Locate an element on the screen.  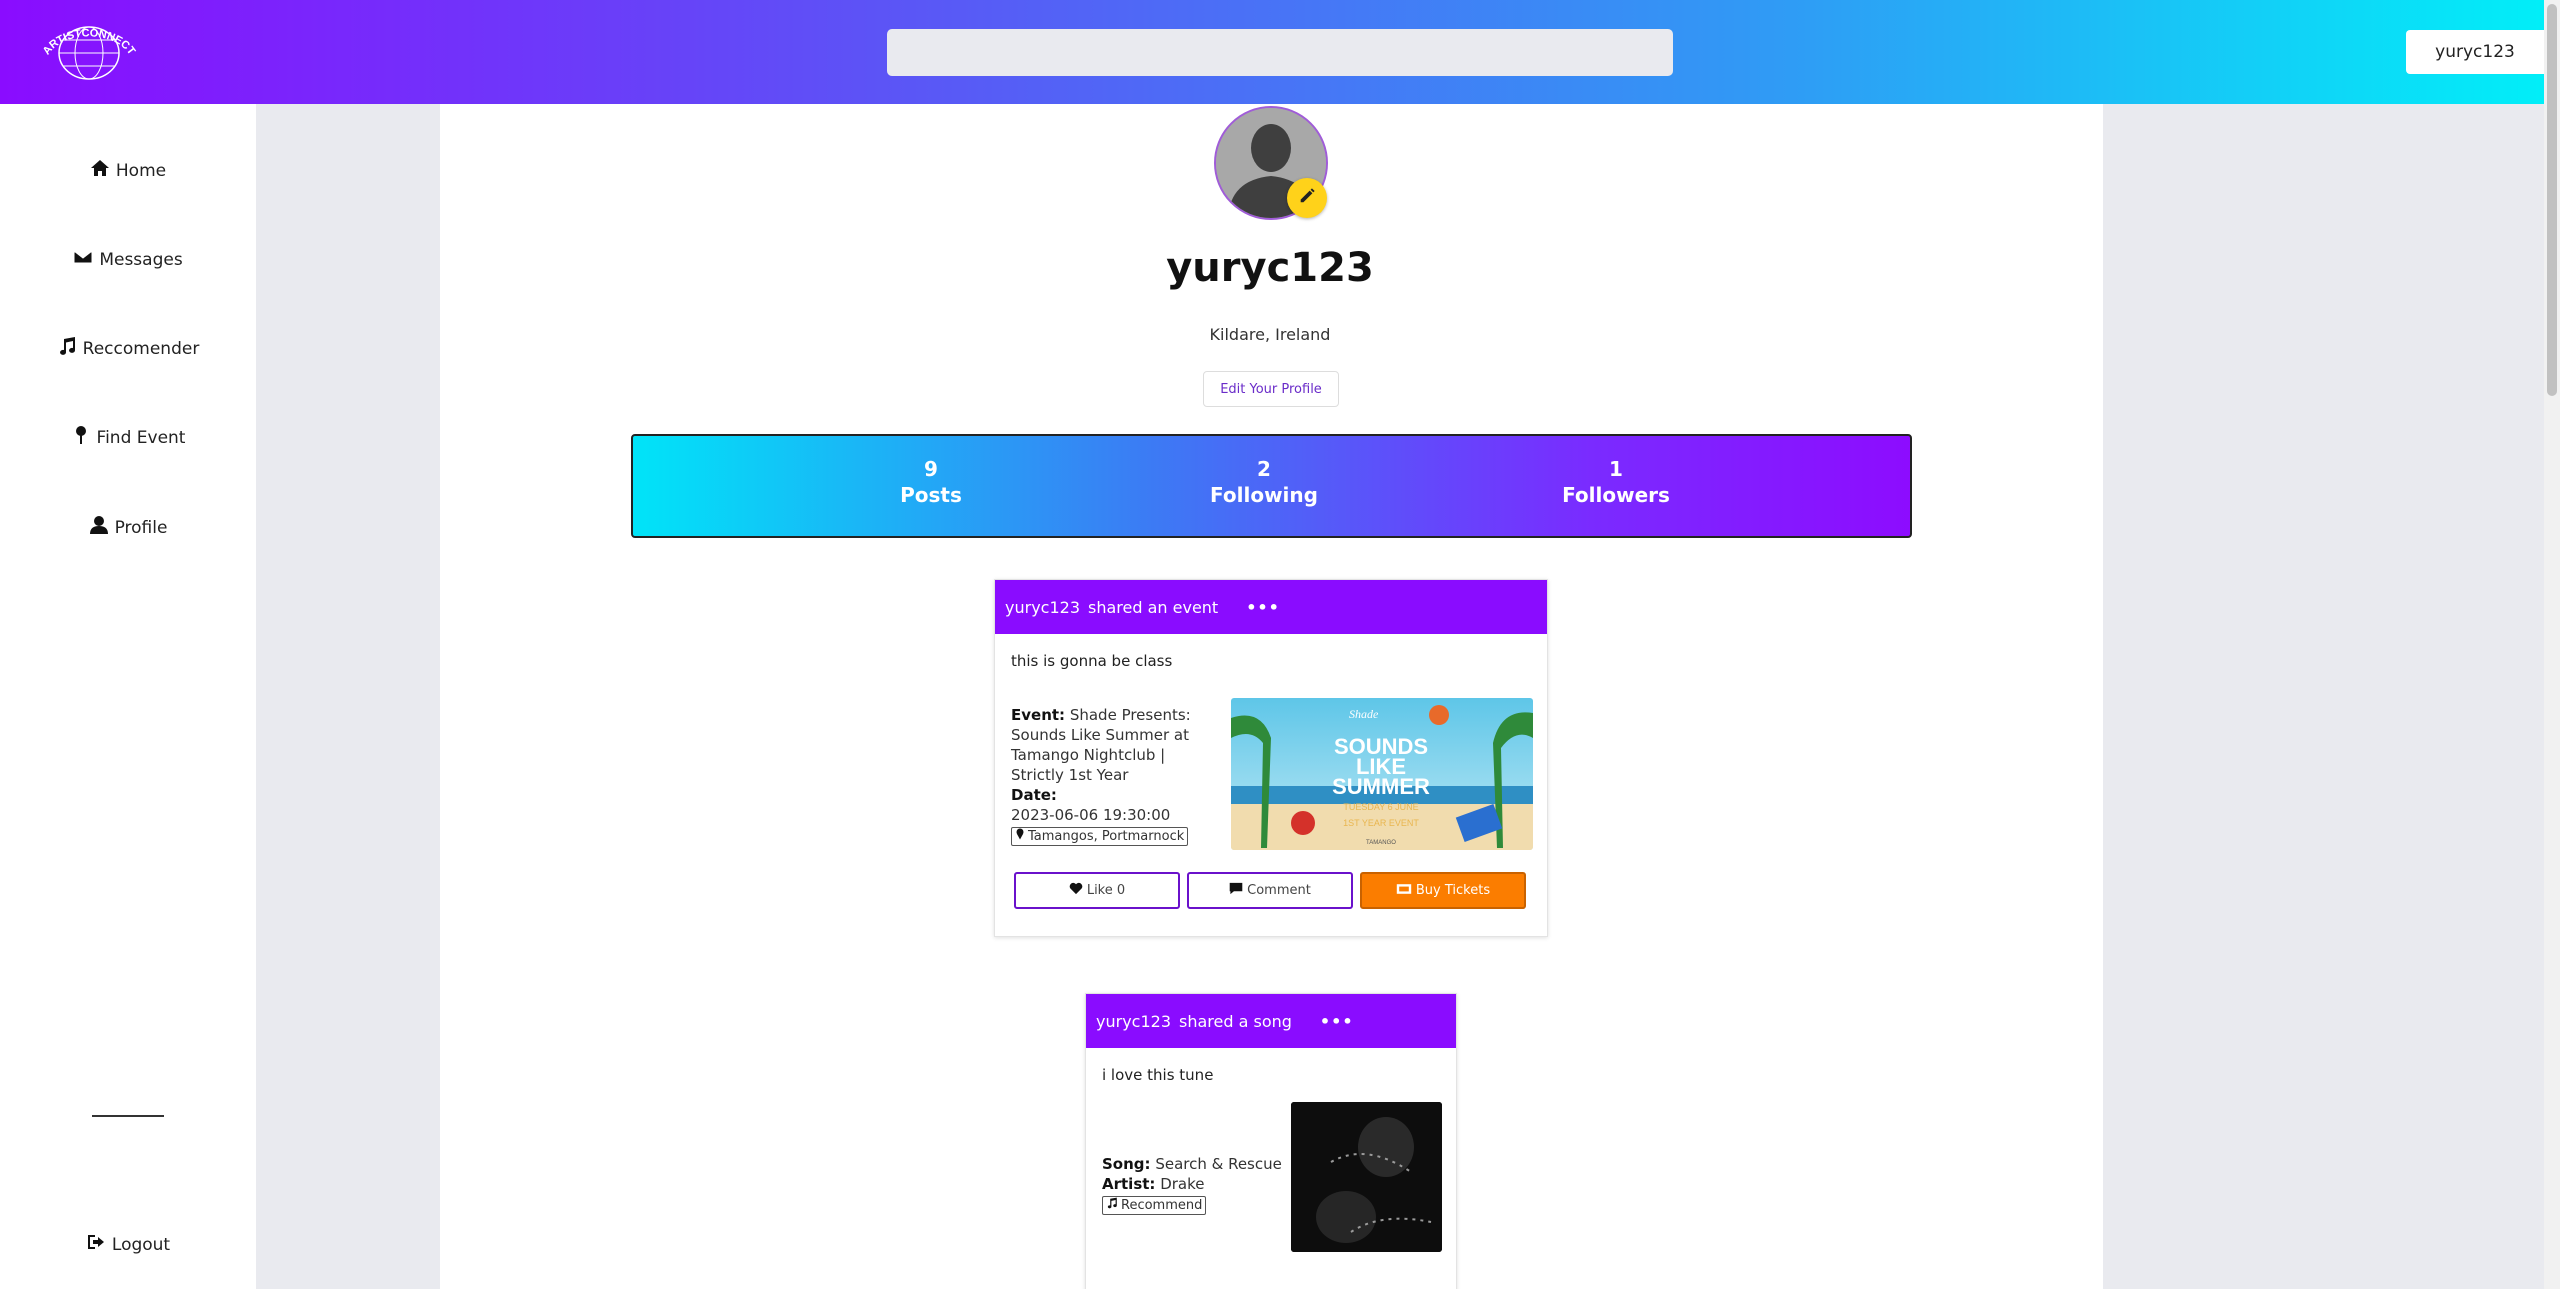
stat-posts: 9 Posts is located at coordinates (931, 482).